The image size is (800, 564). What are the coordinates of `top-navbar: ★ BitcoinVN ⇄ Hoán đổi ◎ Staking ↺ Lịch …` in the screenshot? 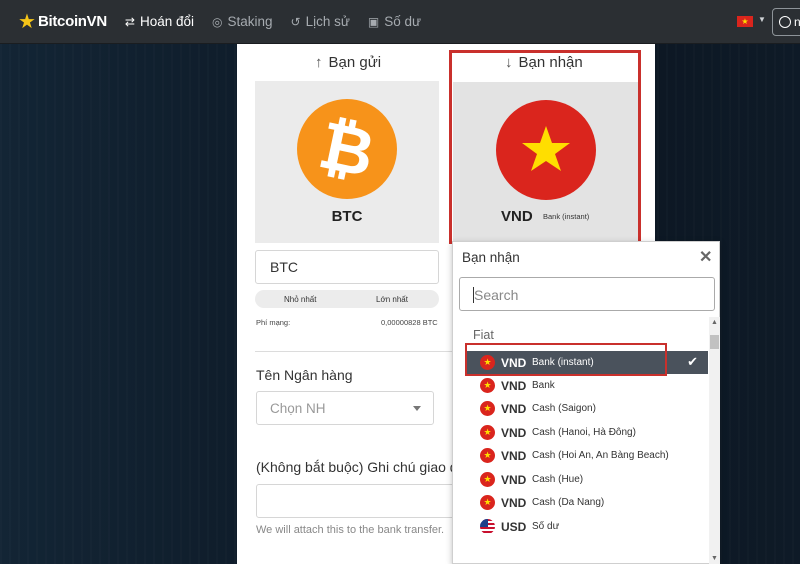 It's located at (400, 22).